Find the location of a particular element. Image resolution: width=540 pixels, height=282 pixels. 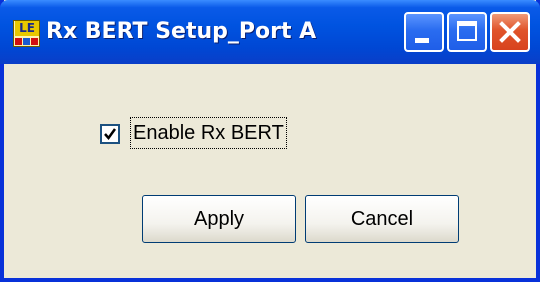

minimize-icon is located at coordinates (422, 40).